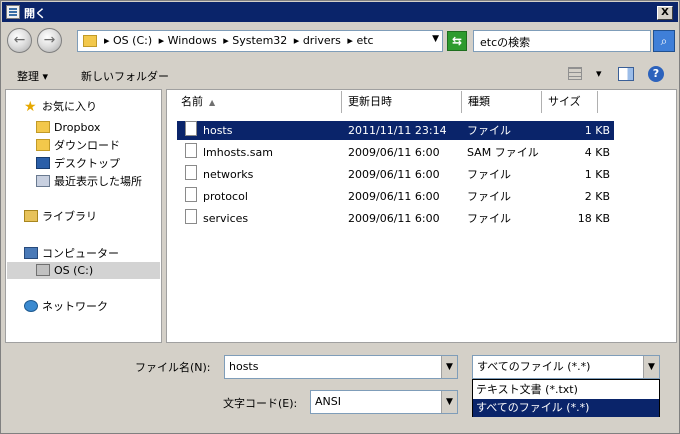 The height and width of the screenshot is (434, 680). I want to click on command-bar: 整理 ▾ 新しいフォルダー ▾ ?, so click(341, 75).